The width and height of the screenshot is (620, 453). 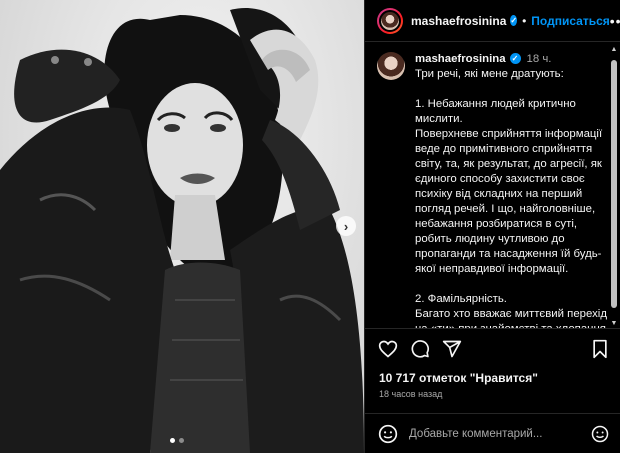 I want to click on post-header: mashaefrosinina ✓ • Подписаться •••, so click(x=492, y=21).